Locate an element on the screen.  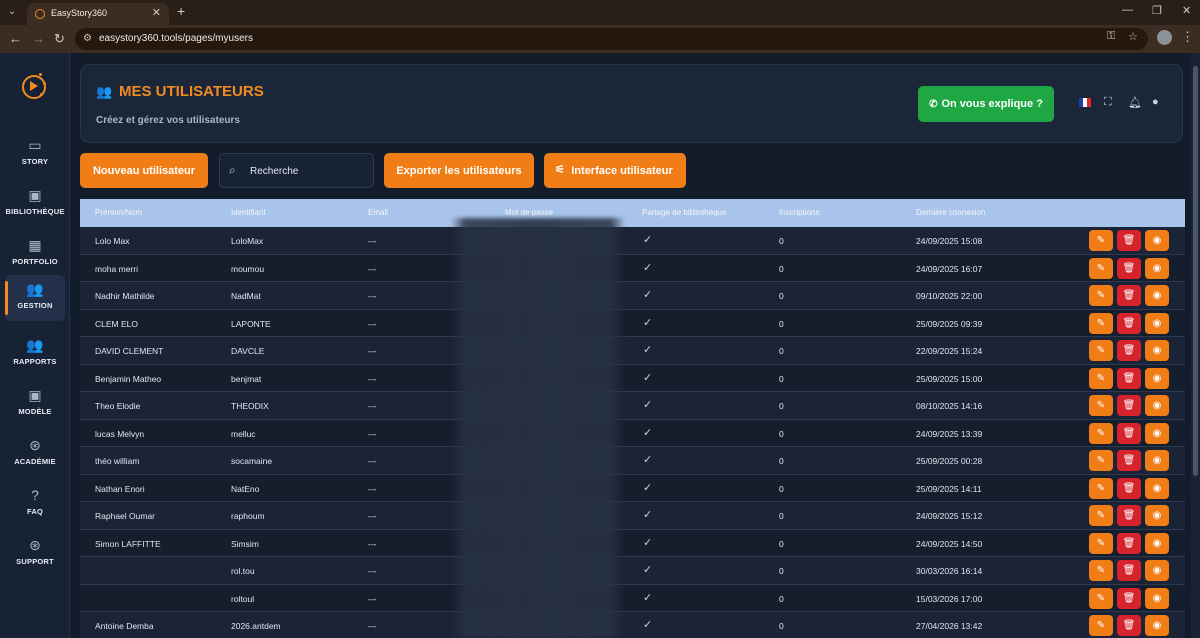
sidebar-item-rapports: 👥 RAPPORTS is located at coordinates (35, 354).